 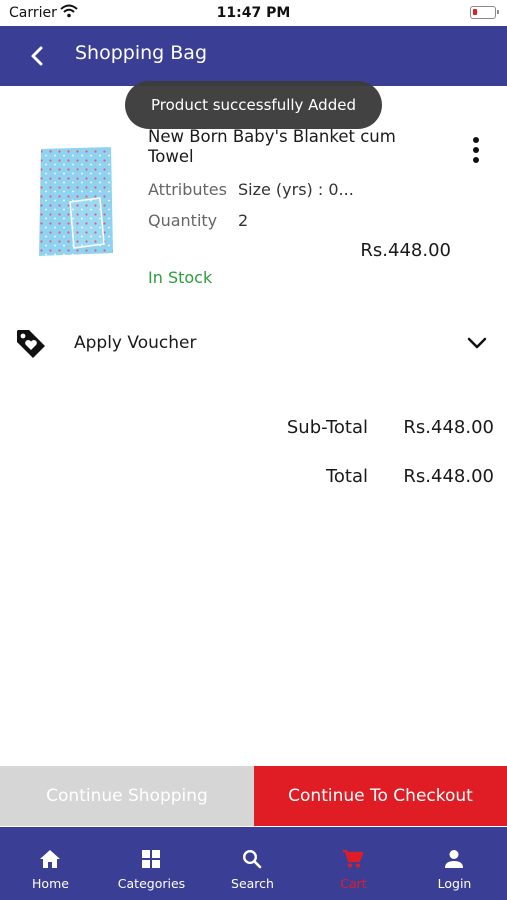 I want to click on tab-login: Login, so click(x=454, y=863).